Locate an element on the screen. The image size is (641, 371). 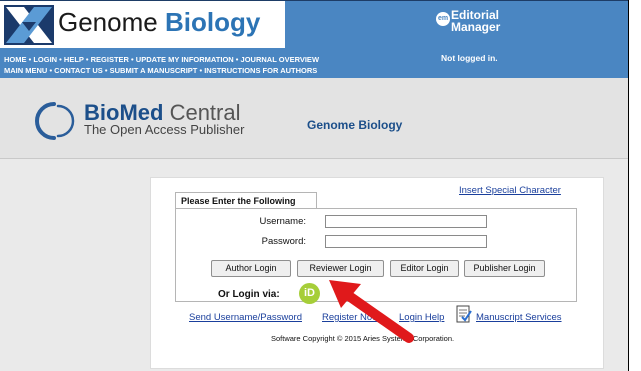
nav-update-info: UPDATE MY INFORMATION is located at coordinates (185, 59).